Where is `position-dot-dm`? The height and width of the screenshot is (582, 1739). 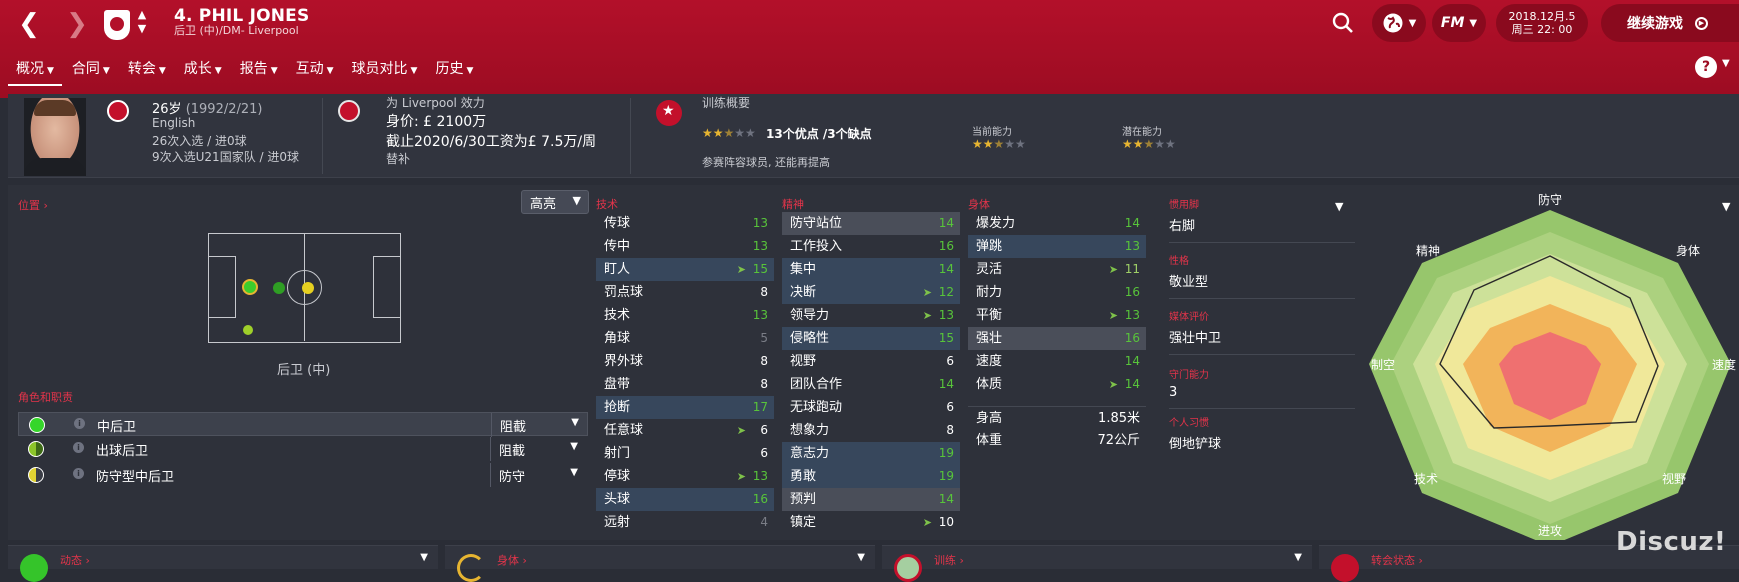
position-dot-dm is located at coordinates (279, 288).